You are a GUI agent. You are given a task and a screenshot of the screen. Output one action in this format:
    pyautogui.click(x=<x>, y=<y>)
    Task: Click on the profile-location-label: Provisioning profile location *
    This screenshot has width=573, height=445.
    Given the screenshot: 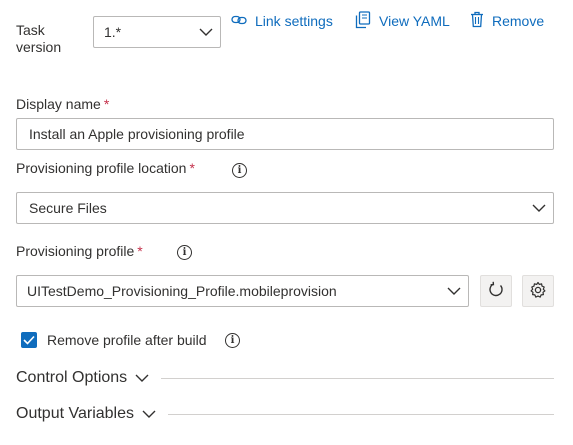 What is the action you would take?
    pyautogui.click(x=105, y=168)
    